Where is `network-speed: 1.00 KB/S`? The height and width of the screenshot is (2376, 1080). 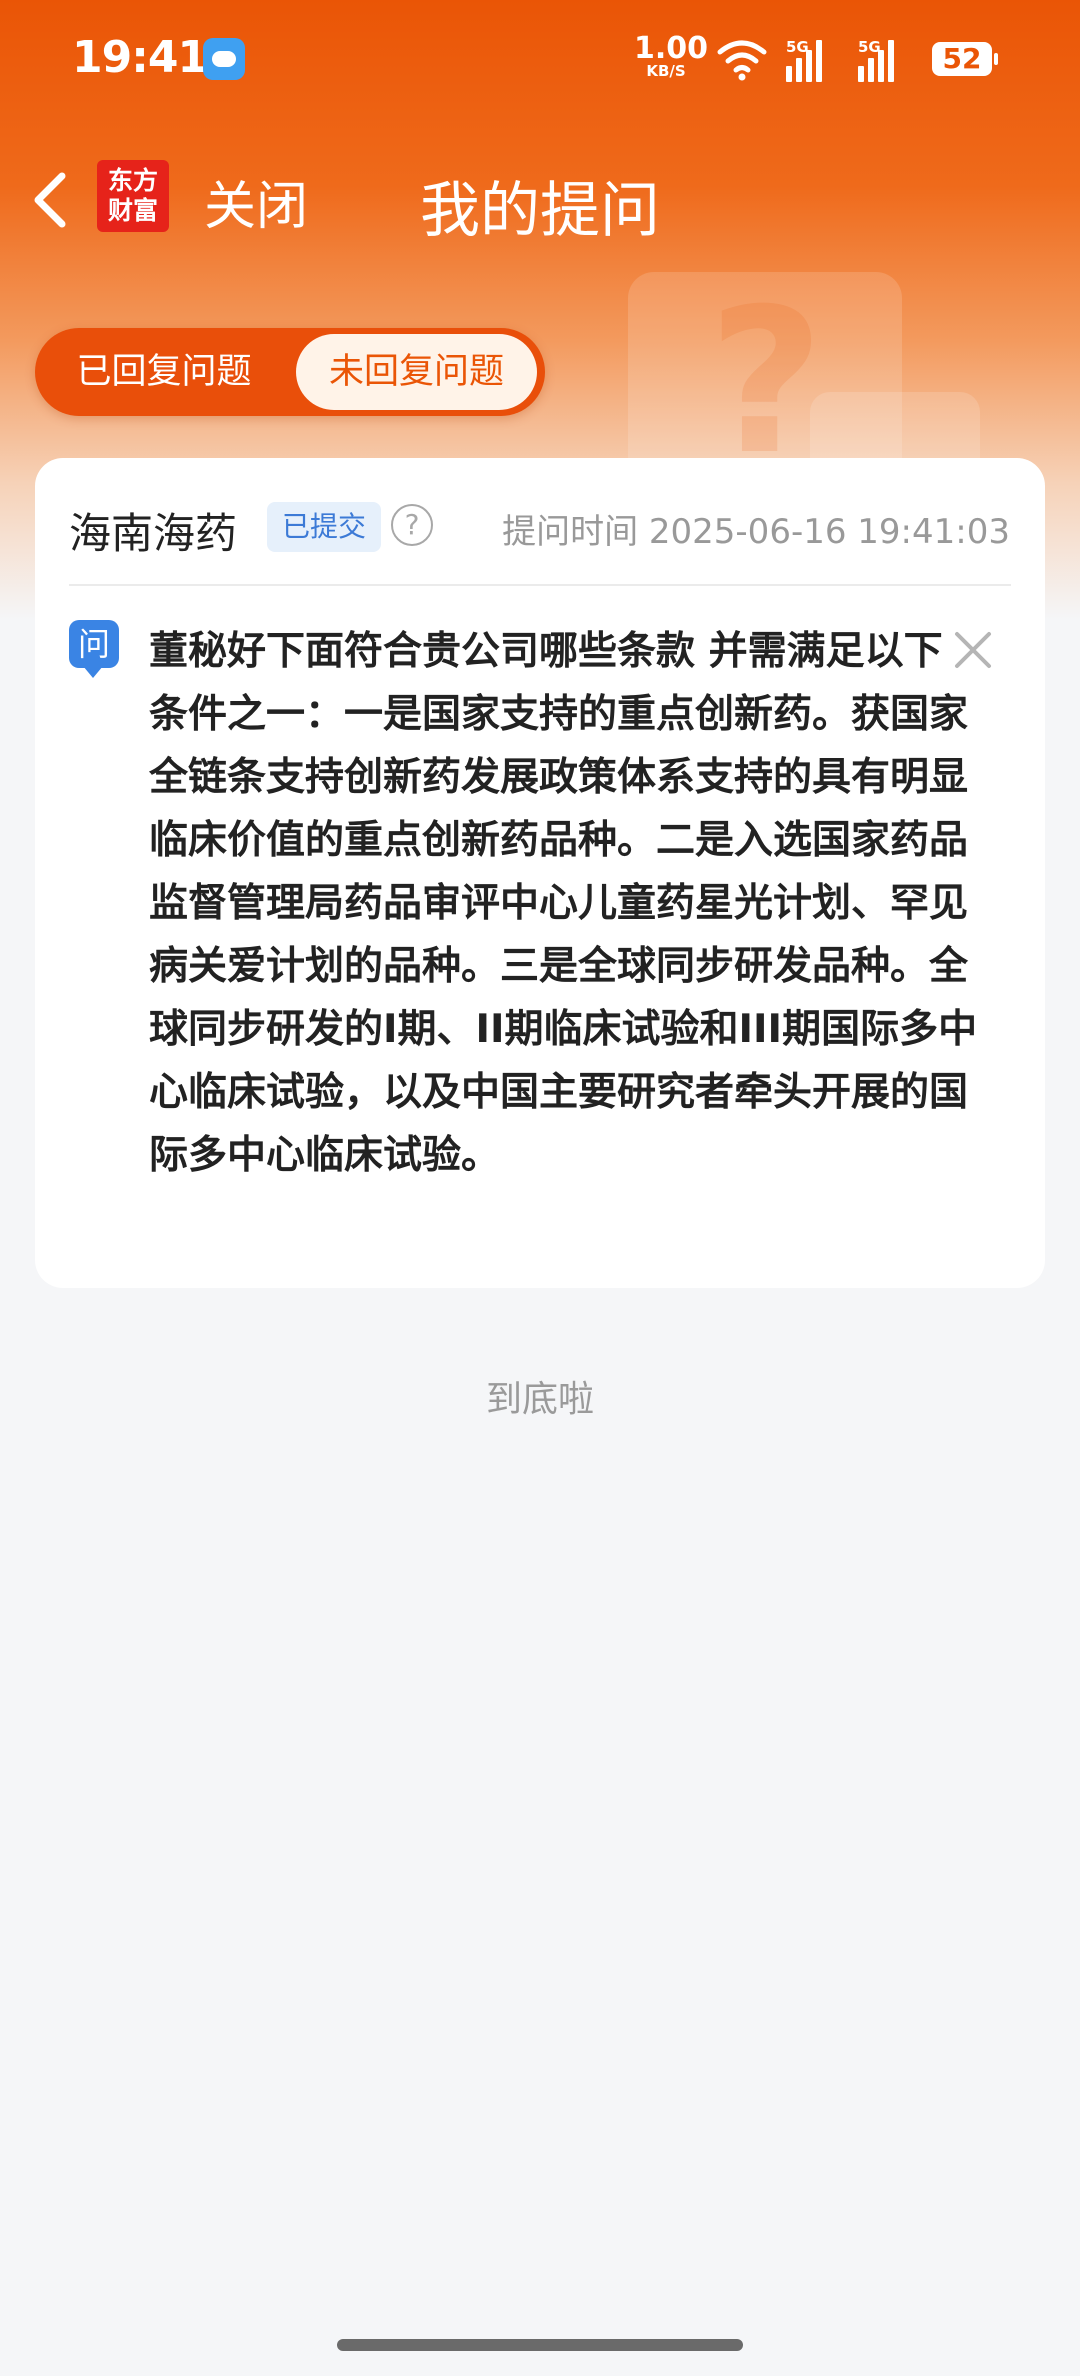
network-speed: 1.00 KB/S is located at coordinates (671, 55).